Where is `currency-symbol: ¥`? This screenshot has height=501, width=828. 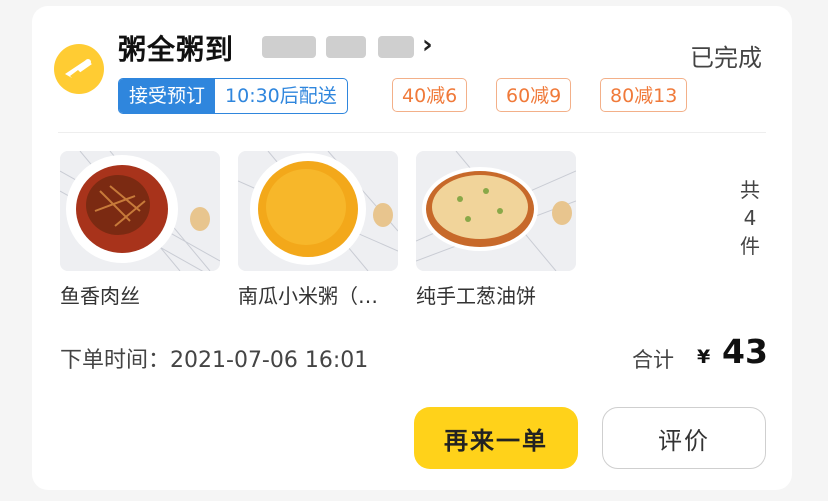 currency-symbol: ¥ is located at coordinates (704, 357).